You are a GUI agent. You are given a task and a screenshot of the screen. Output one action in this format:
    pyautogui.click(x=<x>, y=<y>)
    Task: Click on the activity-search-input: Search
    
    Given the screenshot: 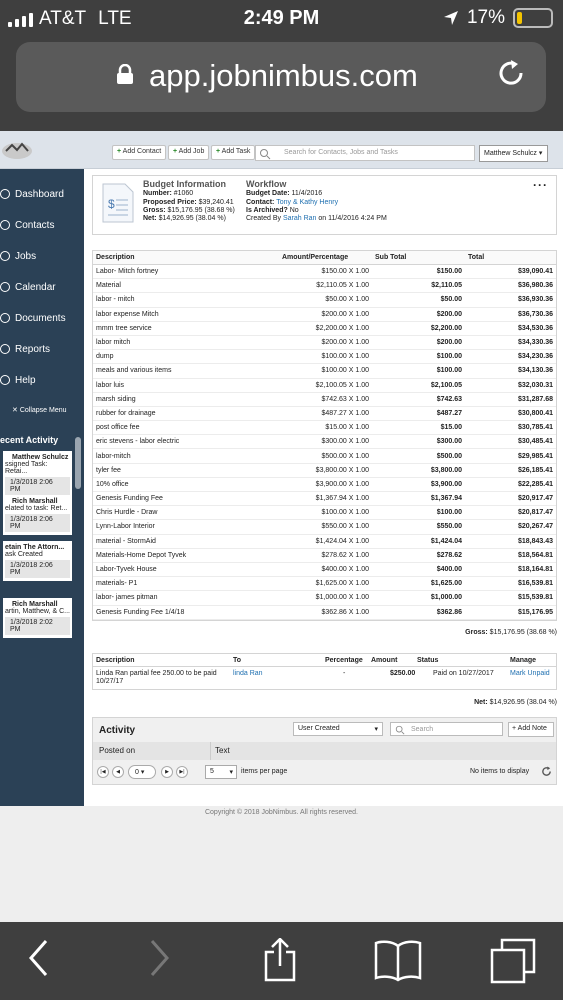 What is the action you would take?
    pyautogui.click(x=446, y=729)
    